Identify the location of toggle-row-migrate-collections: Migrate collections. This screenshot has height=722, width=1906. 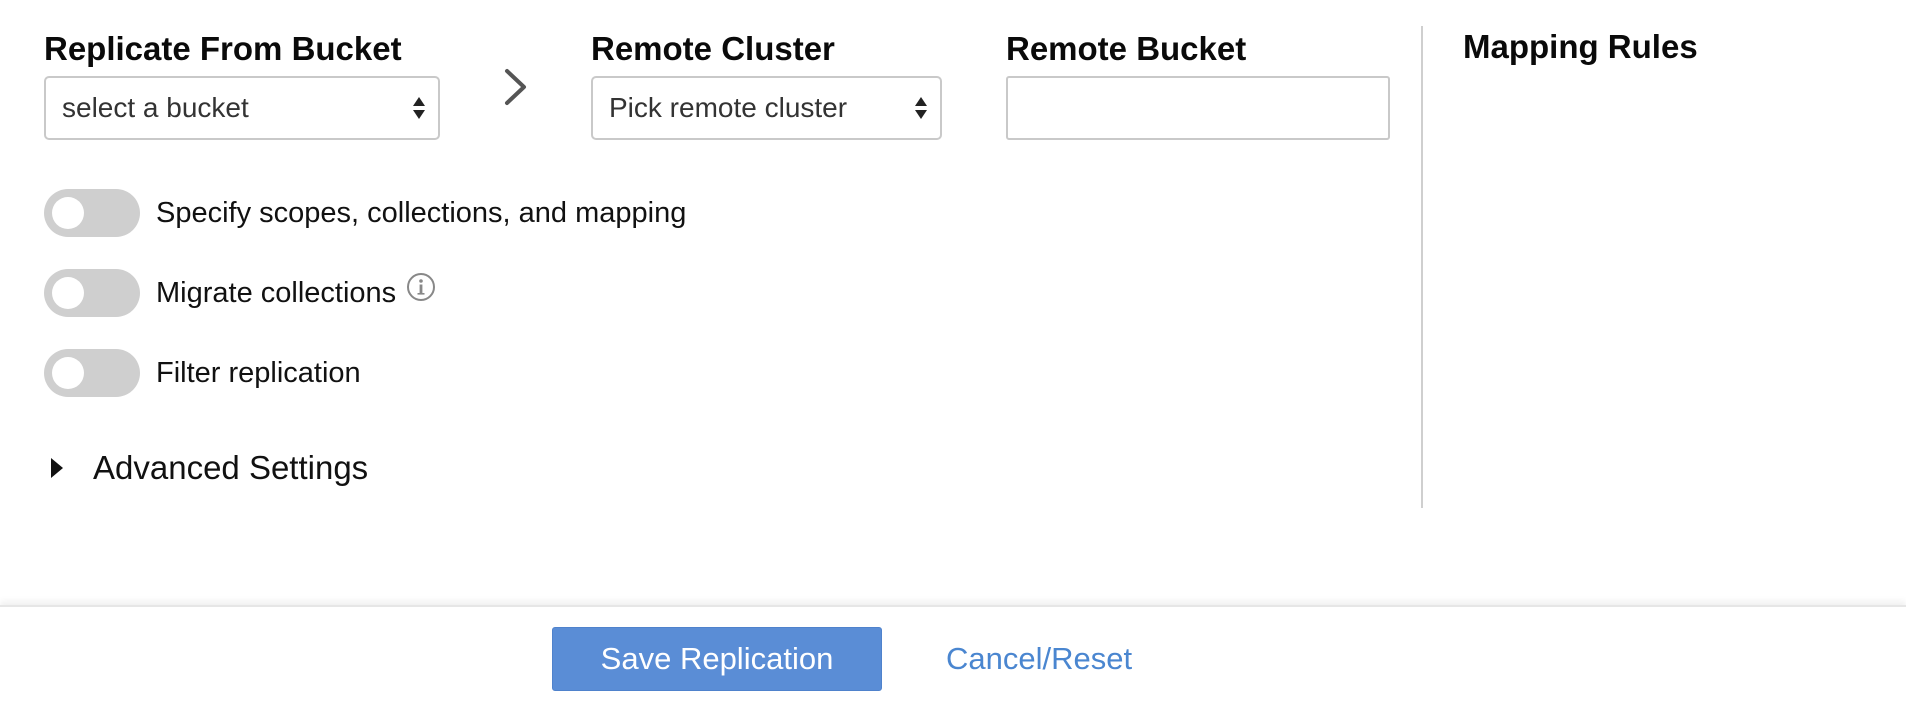
(240, 293).